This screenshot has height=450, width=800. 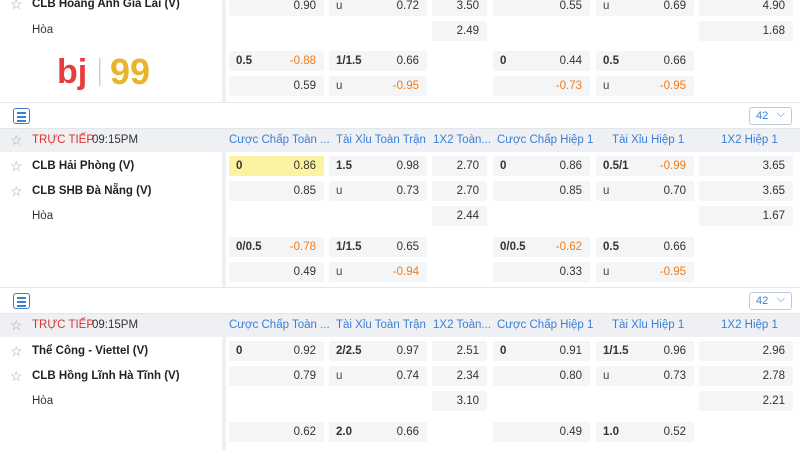 What do you see at coordinates (111, 351) in the screenshot?
I see `team-row: ☆ Thể Công - Viettel (V)` at bounding box center [111, 351].